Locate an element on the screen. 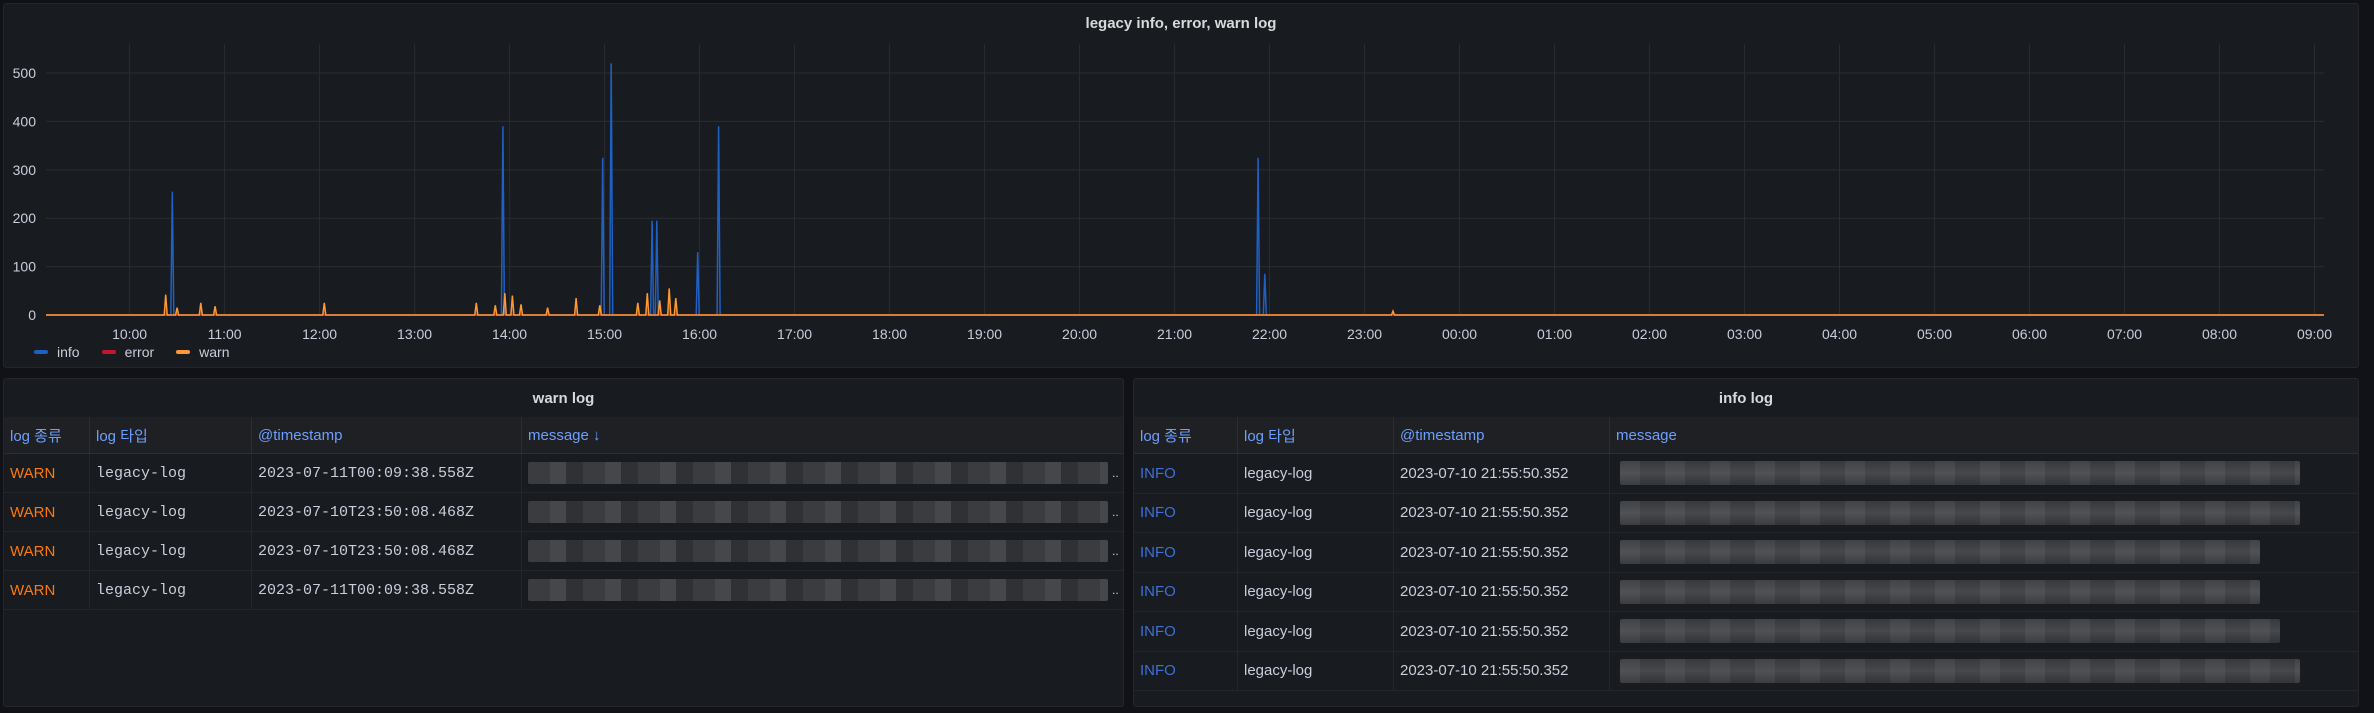 This screenshot has width=2374, height=713. x-tick-label: 13:00 is located at coordinates (414, 334).